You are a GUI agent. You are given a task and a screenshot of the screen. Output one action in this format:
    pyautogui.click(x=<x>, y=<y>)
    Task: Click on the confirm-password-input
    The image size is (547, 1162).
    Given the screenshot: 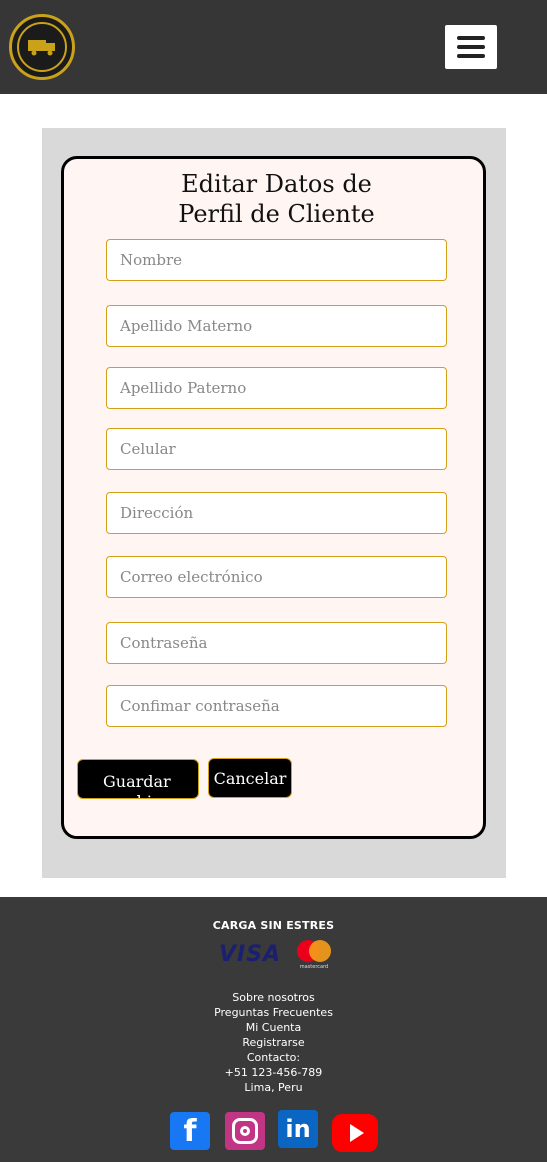 What is the action you would take?
    pyautogui.click(x=276, y=706)
    